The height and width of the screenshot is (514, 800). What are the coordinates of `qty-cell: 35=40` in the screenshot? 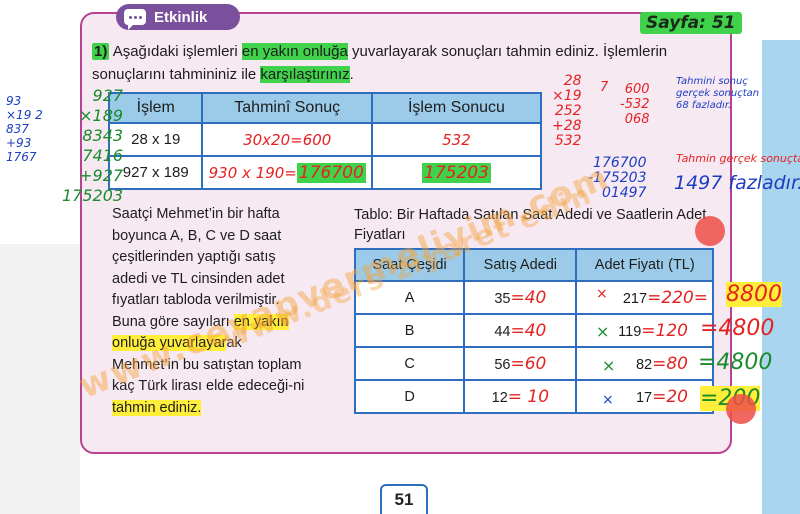 It's located at (520, 297).